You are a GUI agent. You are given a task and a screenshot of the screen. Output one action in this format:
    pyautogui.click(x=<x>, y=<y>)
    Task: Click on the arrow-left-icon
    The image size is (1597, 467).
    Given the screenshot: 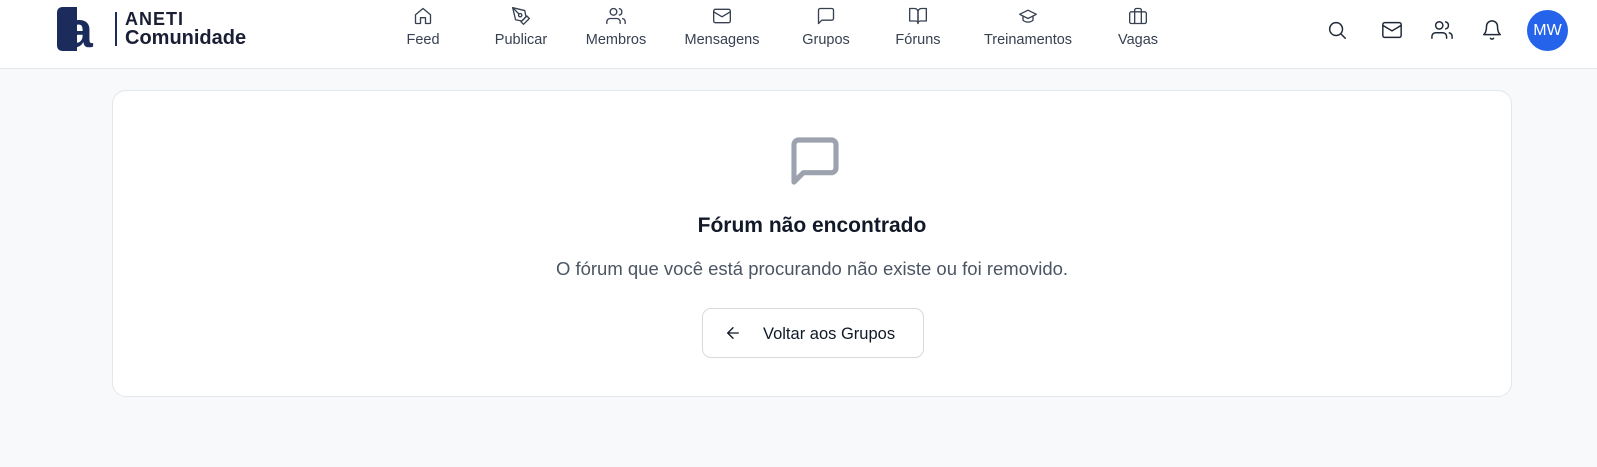 What is the action you would take?
    pyautogui.click(x=733, y=333)
    